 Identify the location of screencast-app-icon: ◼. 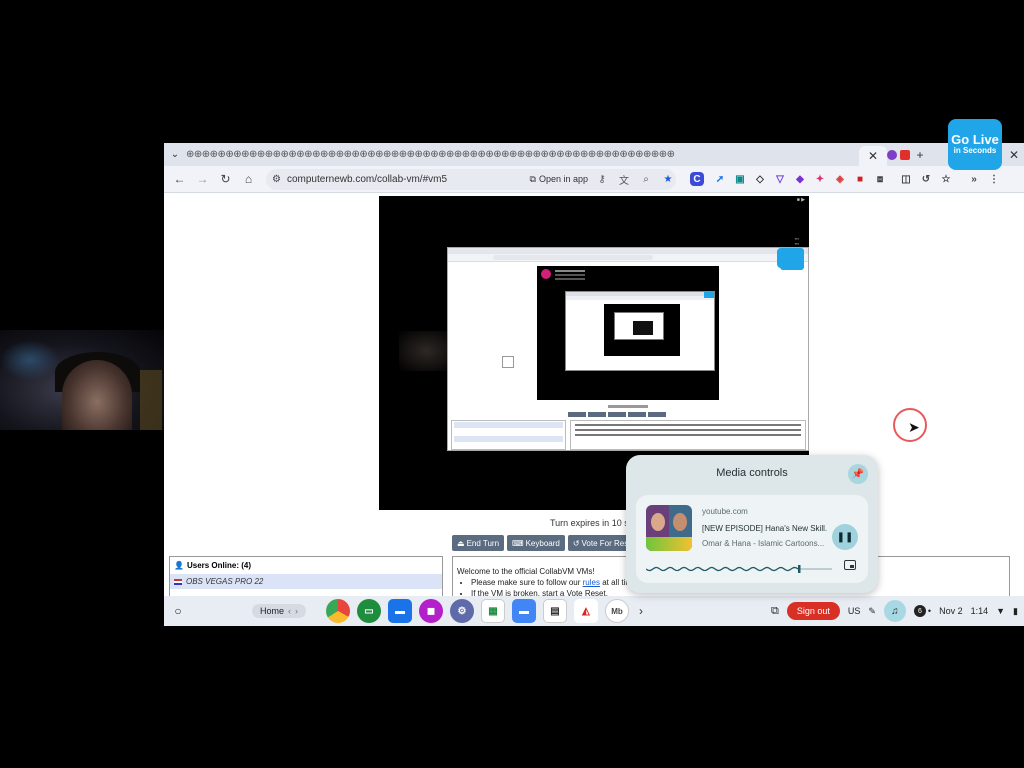
(431, 611).